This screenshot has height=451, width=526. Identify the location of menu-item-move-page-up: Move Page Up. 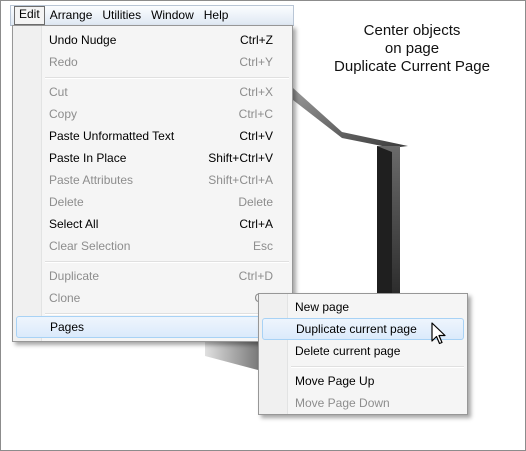
(363, 381).